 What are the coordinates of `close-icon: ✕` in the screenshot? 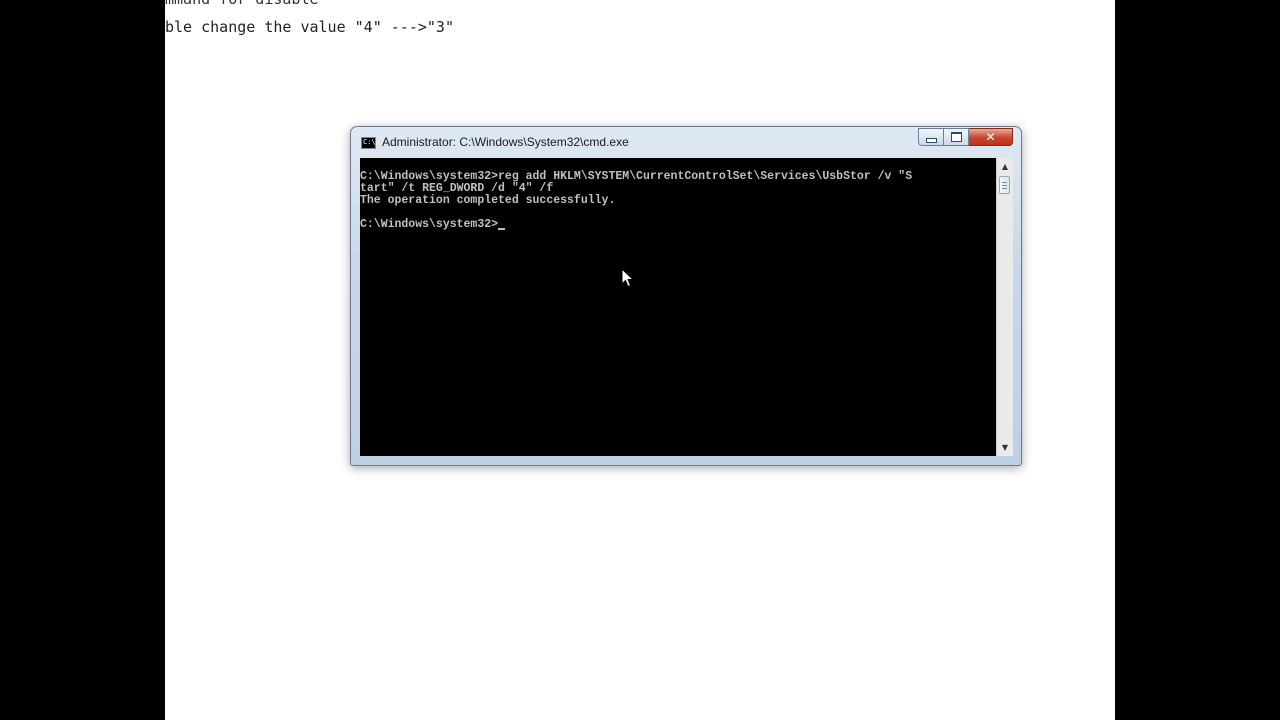 It's located at (990, 137).